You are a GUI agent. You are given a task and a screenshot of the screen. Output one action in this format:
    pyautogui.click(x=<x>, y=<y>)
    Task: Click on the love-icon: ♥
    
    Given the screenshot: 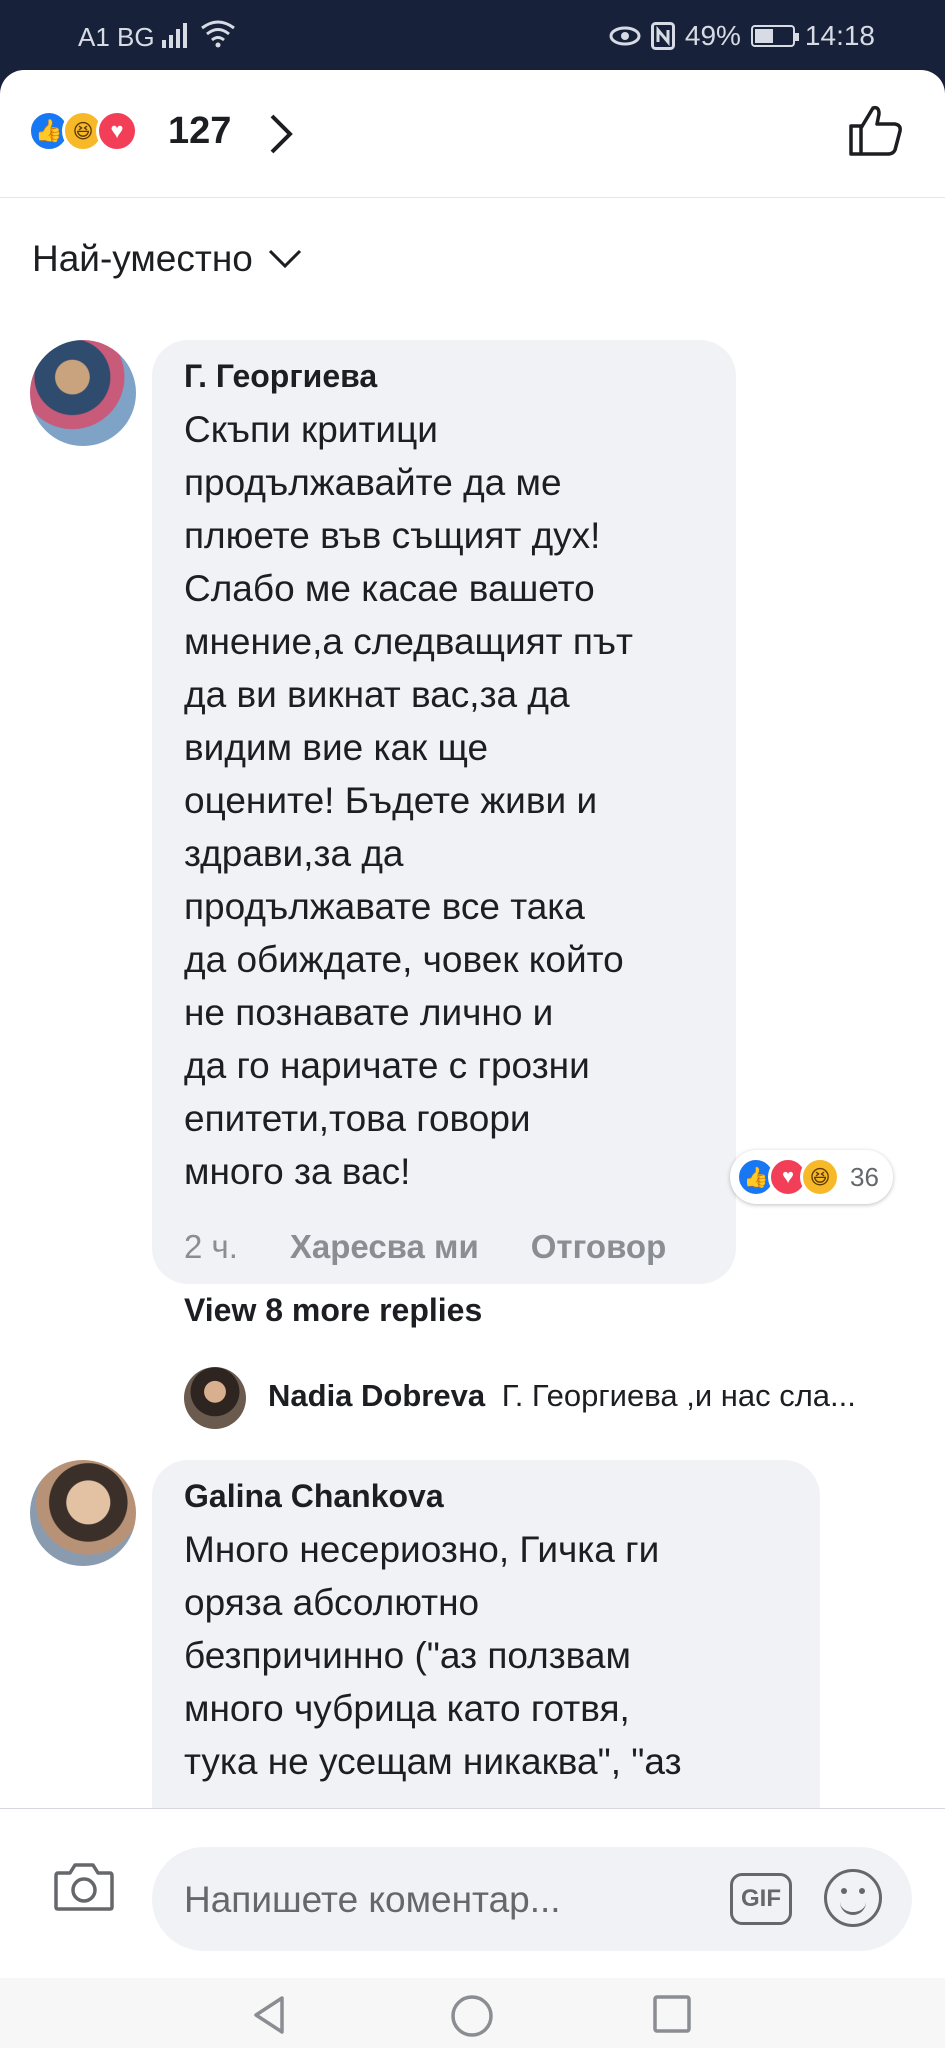 What is the action you would take?
    pyautogui.click(x=117, y=131)
    